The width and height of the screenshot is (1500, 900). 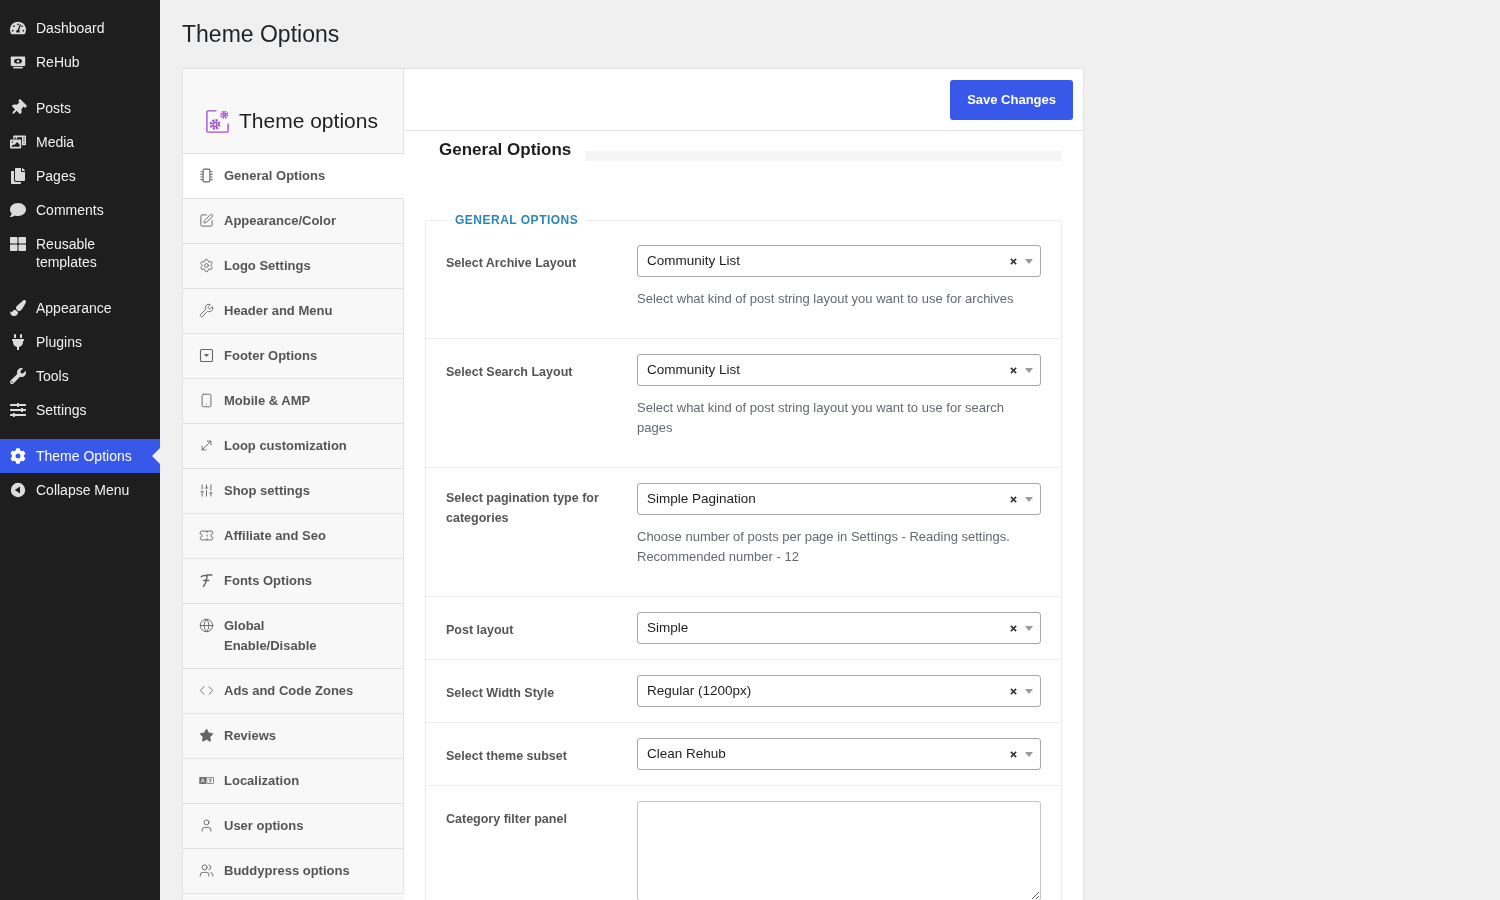 I want to click on select-field: Simple, so click(x=839, y=628).